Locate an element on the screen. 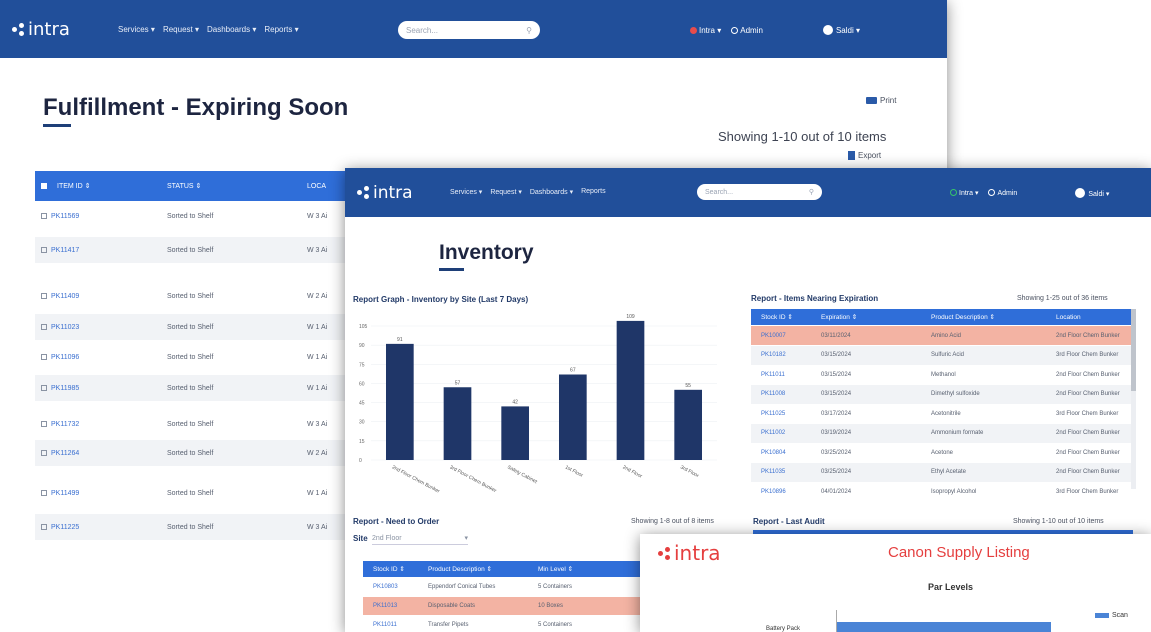  site-select: 2nd Floor ▾ is located at coordinates (420, 538).